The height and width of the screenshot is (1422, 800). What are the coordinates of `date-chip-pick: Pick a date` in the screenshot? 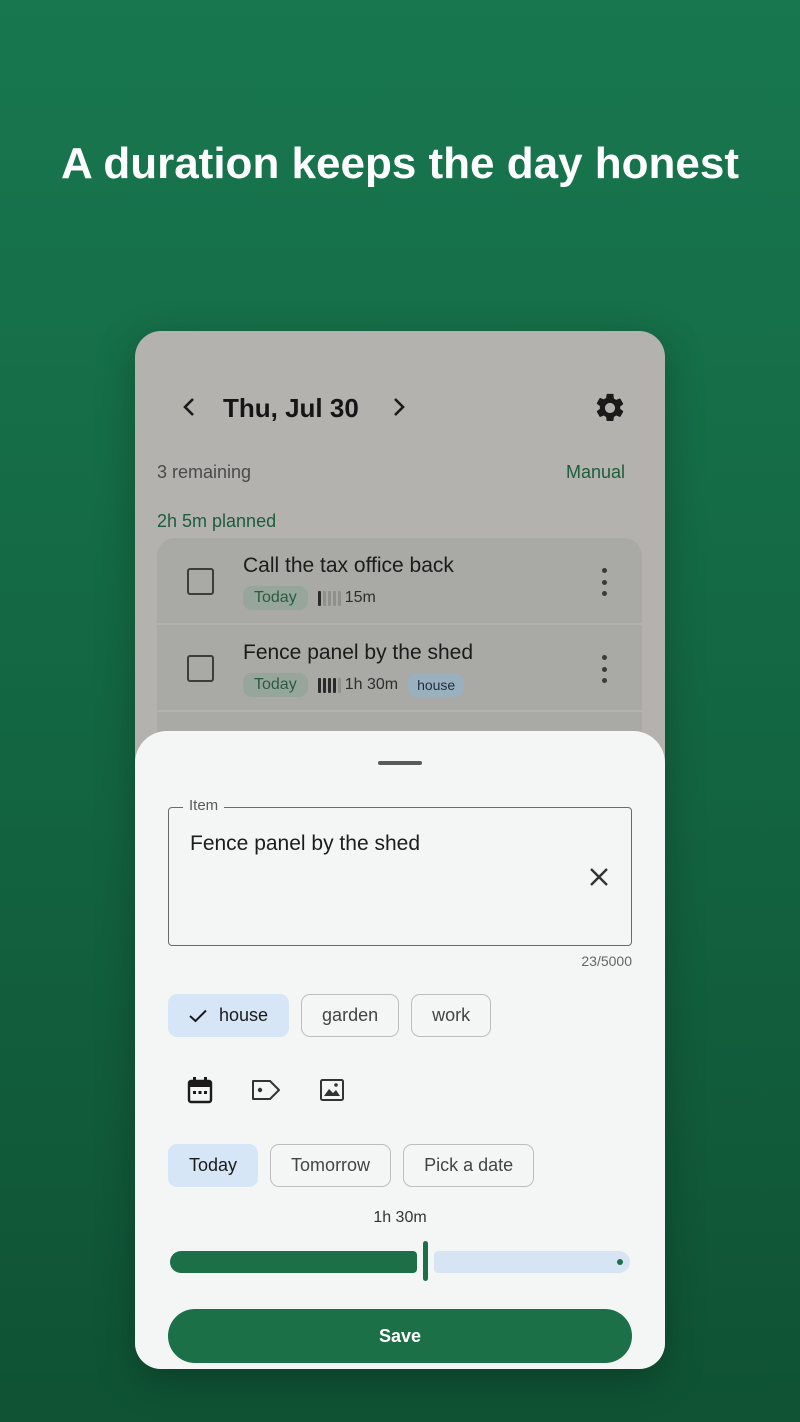 It's located at (469, 1165).